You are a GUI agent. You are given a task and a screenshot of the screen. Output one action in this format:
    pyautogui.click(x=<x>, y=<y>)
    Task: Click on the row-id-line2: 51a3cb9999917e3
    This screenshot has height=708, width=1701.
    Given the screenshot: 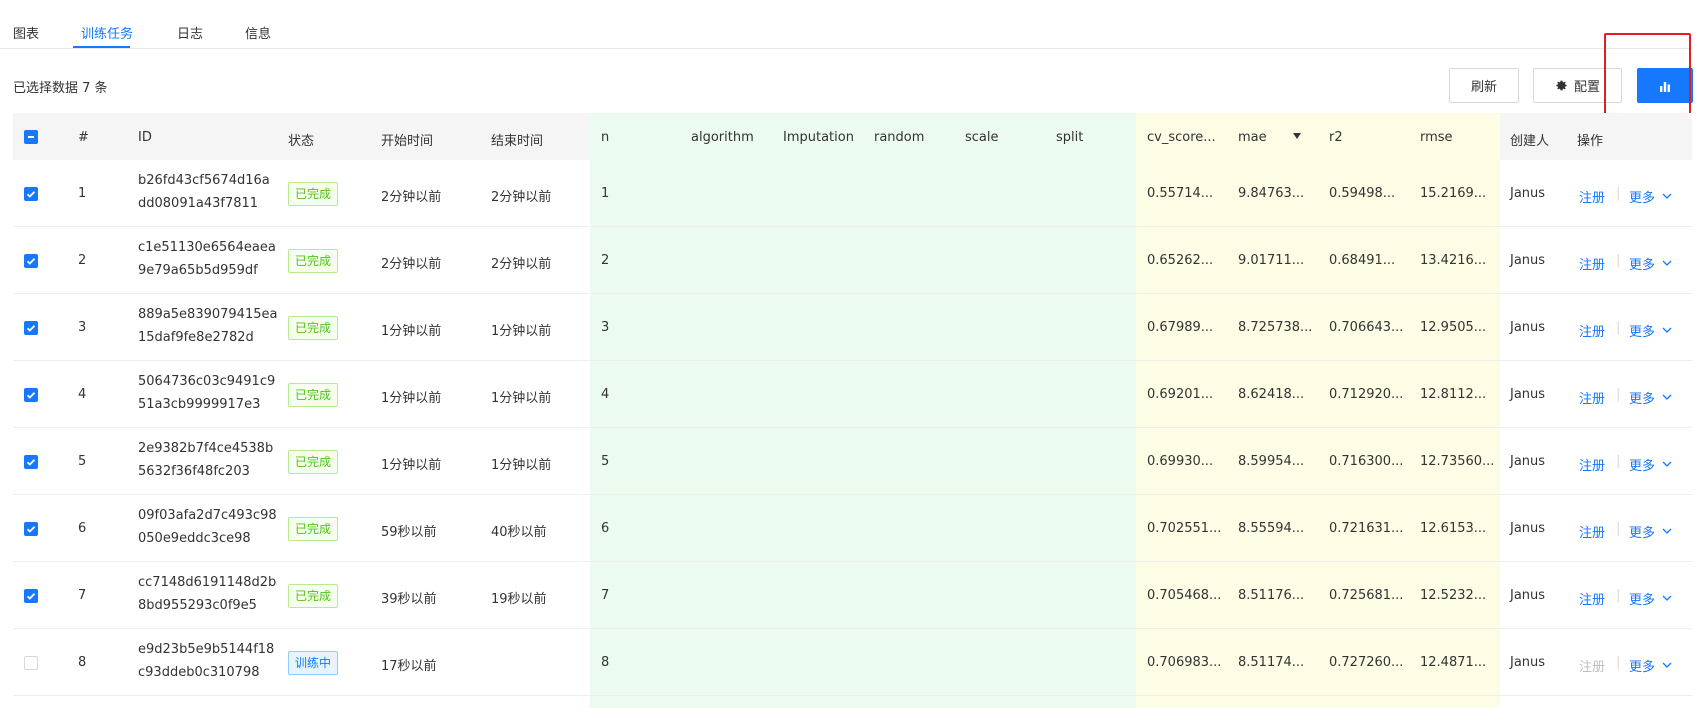 What is the action you would take?
    pyautogui.click(x=199, y=404)
    